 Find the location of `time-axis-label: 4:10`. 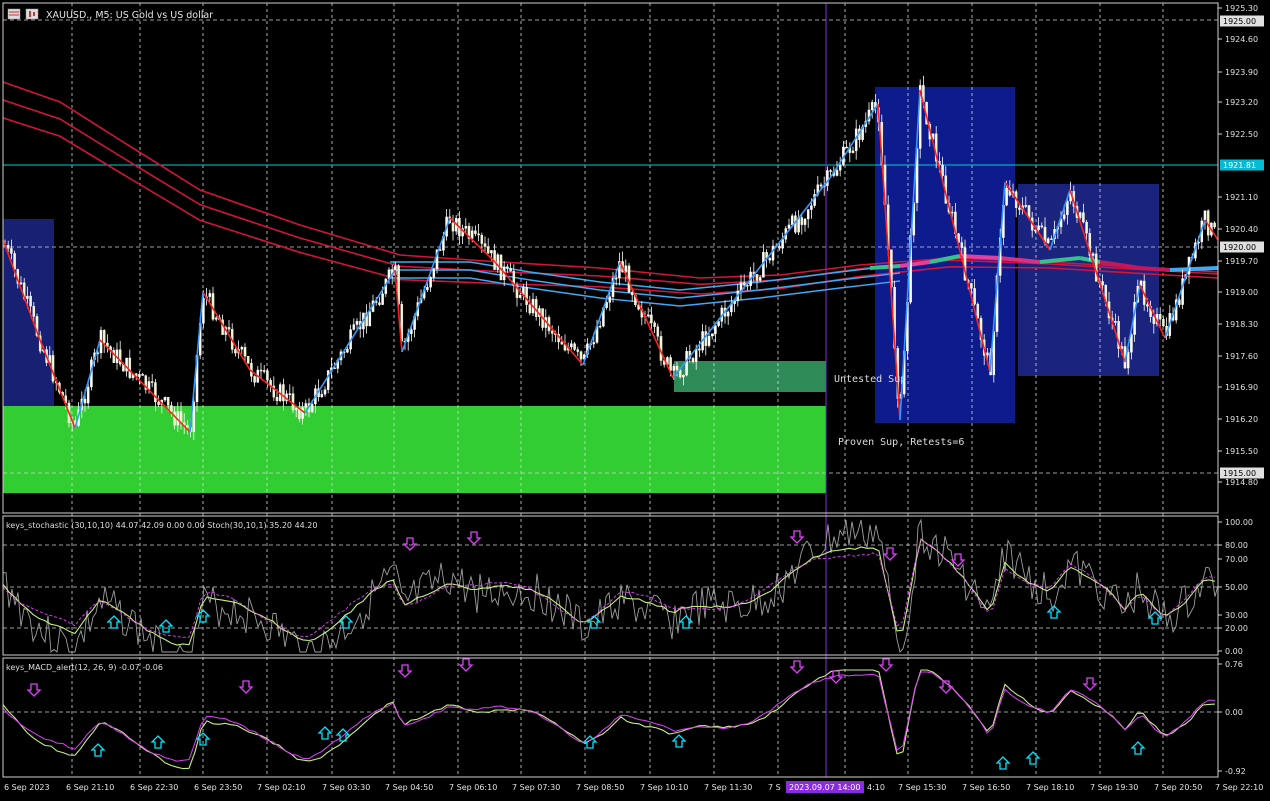

time-axis-label: 4:10 is located at coordinates (876, 787).